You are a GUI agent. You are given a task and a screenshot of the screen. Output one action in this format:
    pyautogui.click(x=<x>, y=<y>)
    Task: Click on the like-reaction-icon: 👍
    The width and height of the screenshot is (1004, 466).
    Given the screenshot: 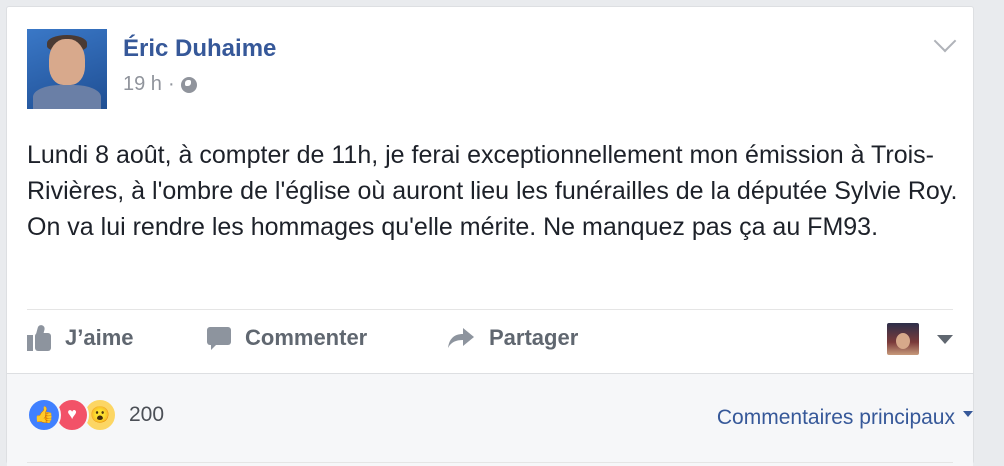 What is the action you would take?
    pyautogui.click(x=44, y=415)
    